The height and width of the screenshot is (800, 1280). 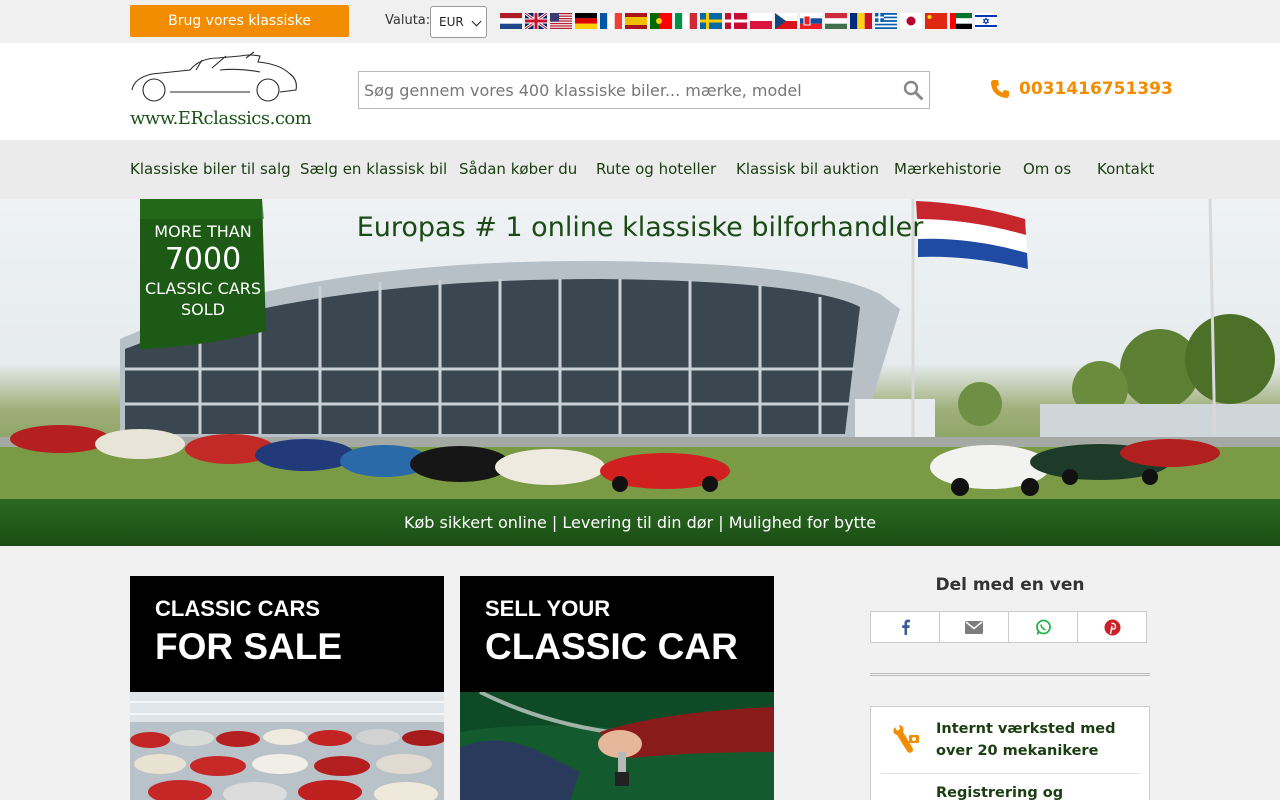 What do you see at coordinates (408, 20) in the screenshot?
I see `currency-label: Valuta:` at bounding box center [408, 20].